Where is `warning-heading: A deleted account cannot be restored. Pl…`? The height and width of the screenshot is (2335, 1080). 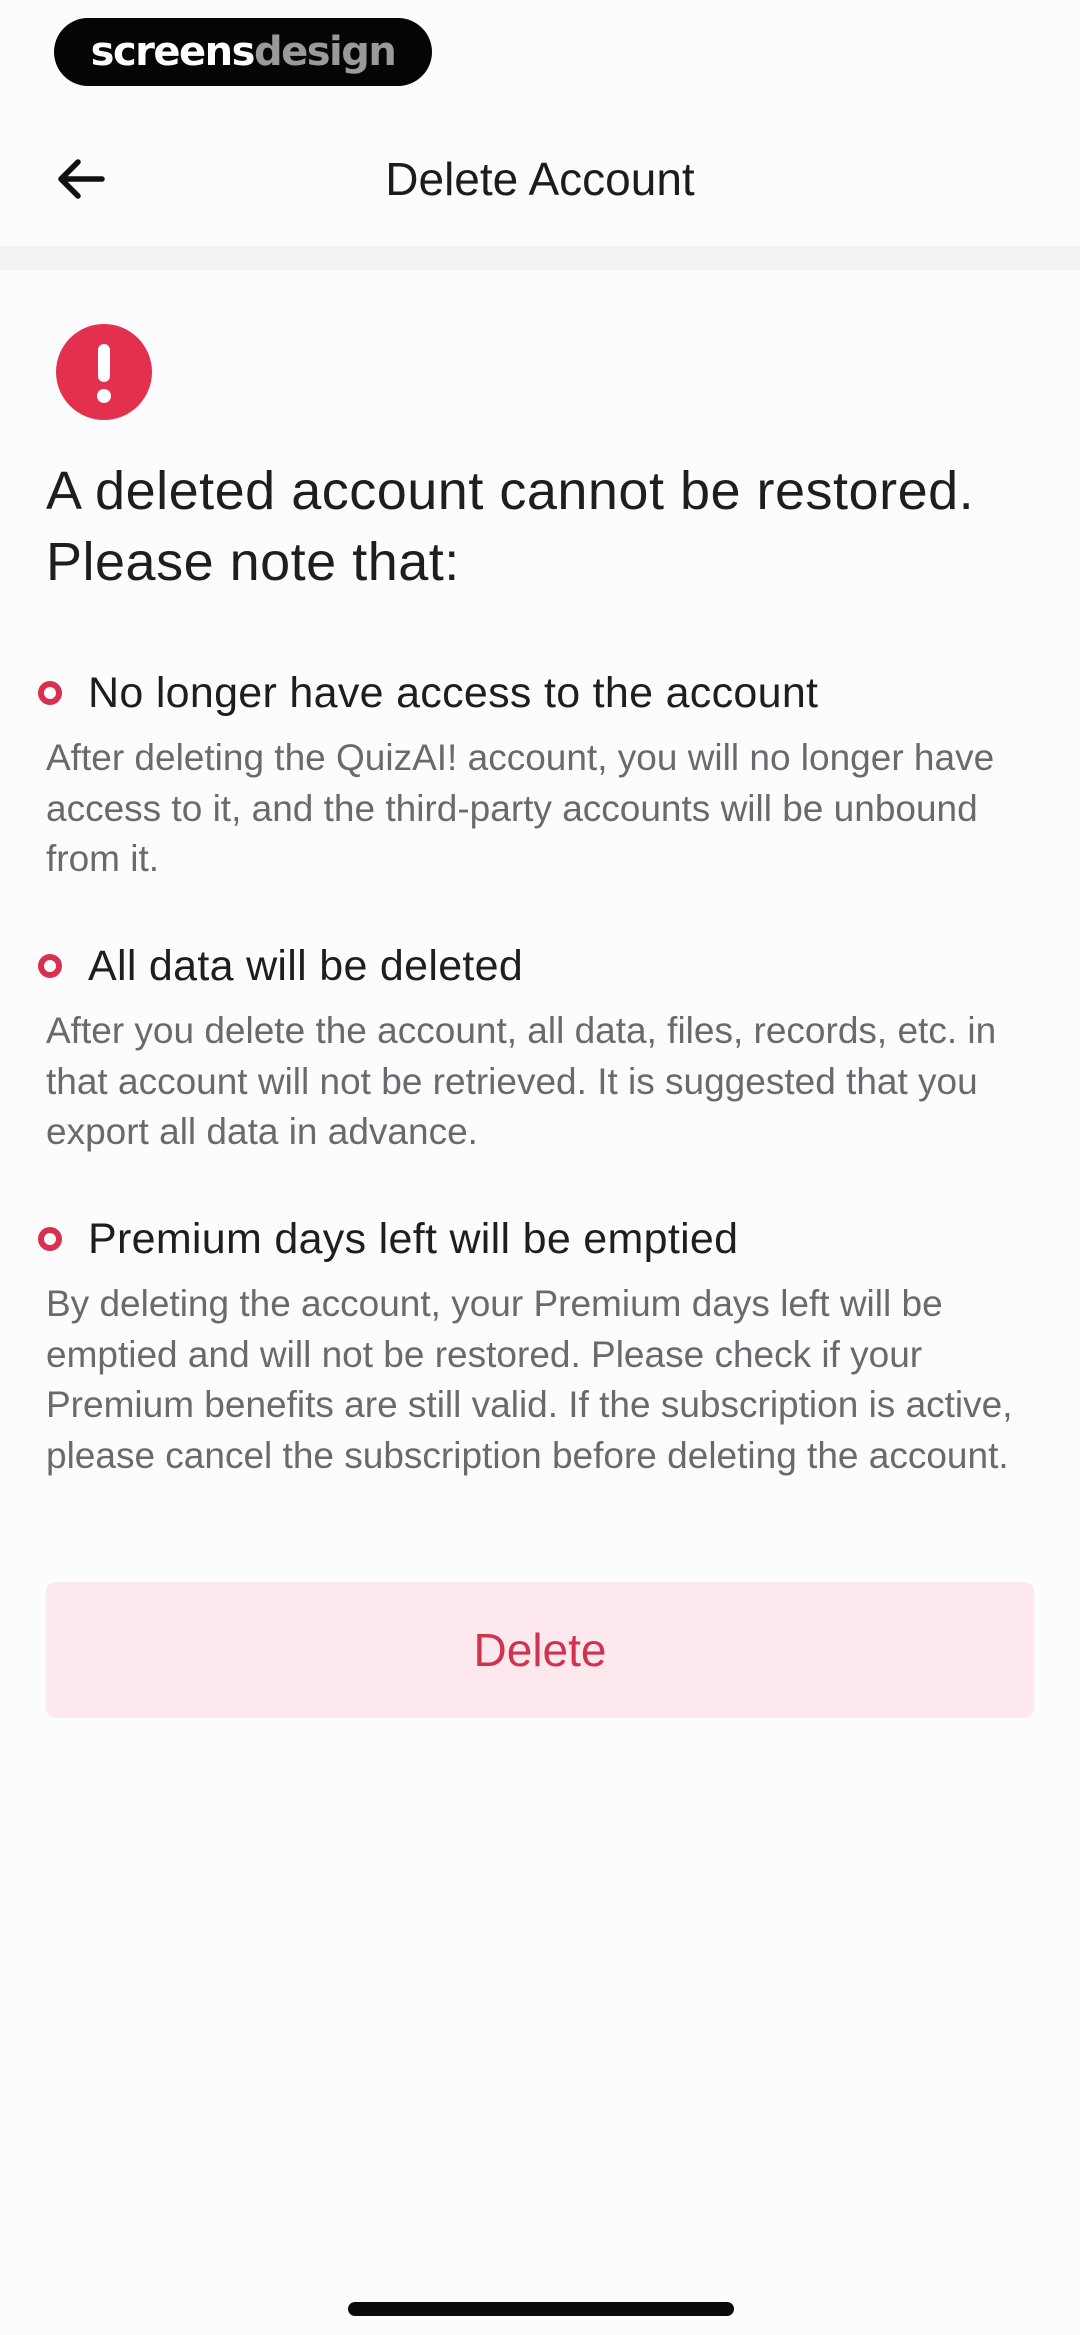 warning-heading: A deleted account cannot be restored. Pl… is located at coordinates (510, 526).